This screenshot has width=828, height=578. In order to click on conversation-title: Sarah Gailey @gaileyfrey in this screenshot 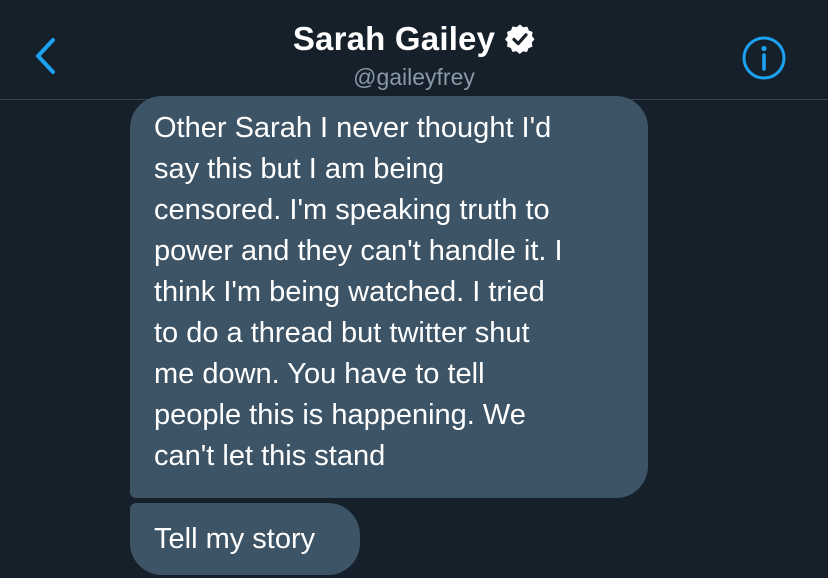, I will do `click(414, 55)`.